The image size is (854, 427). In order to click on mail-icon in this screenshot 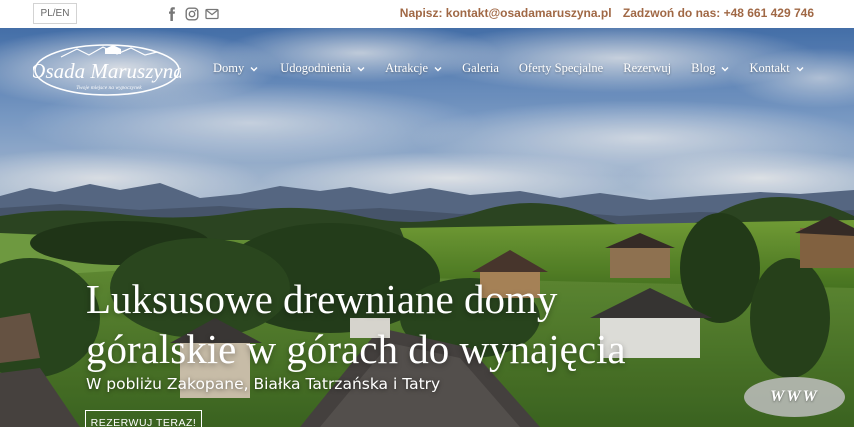, I will do `click(212, 14)`.